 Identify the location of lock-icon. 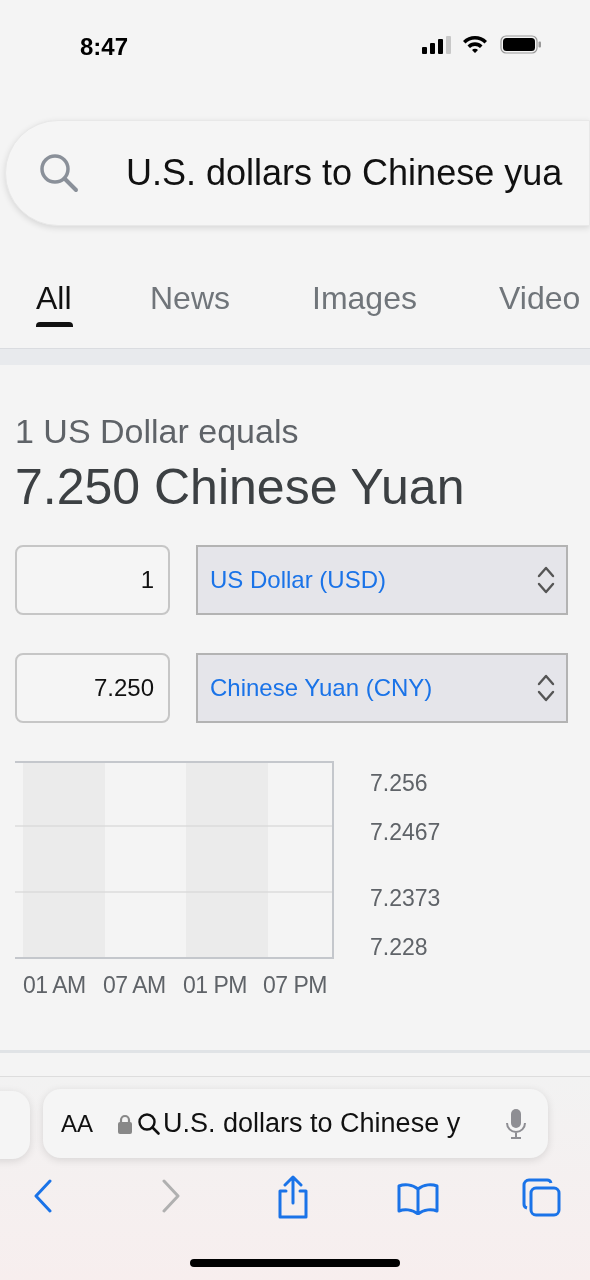
(125, 1123).